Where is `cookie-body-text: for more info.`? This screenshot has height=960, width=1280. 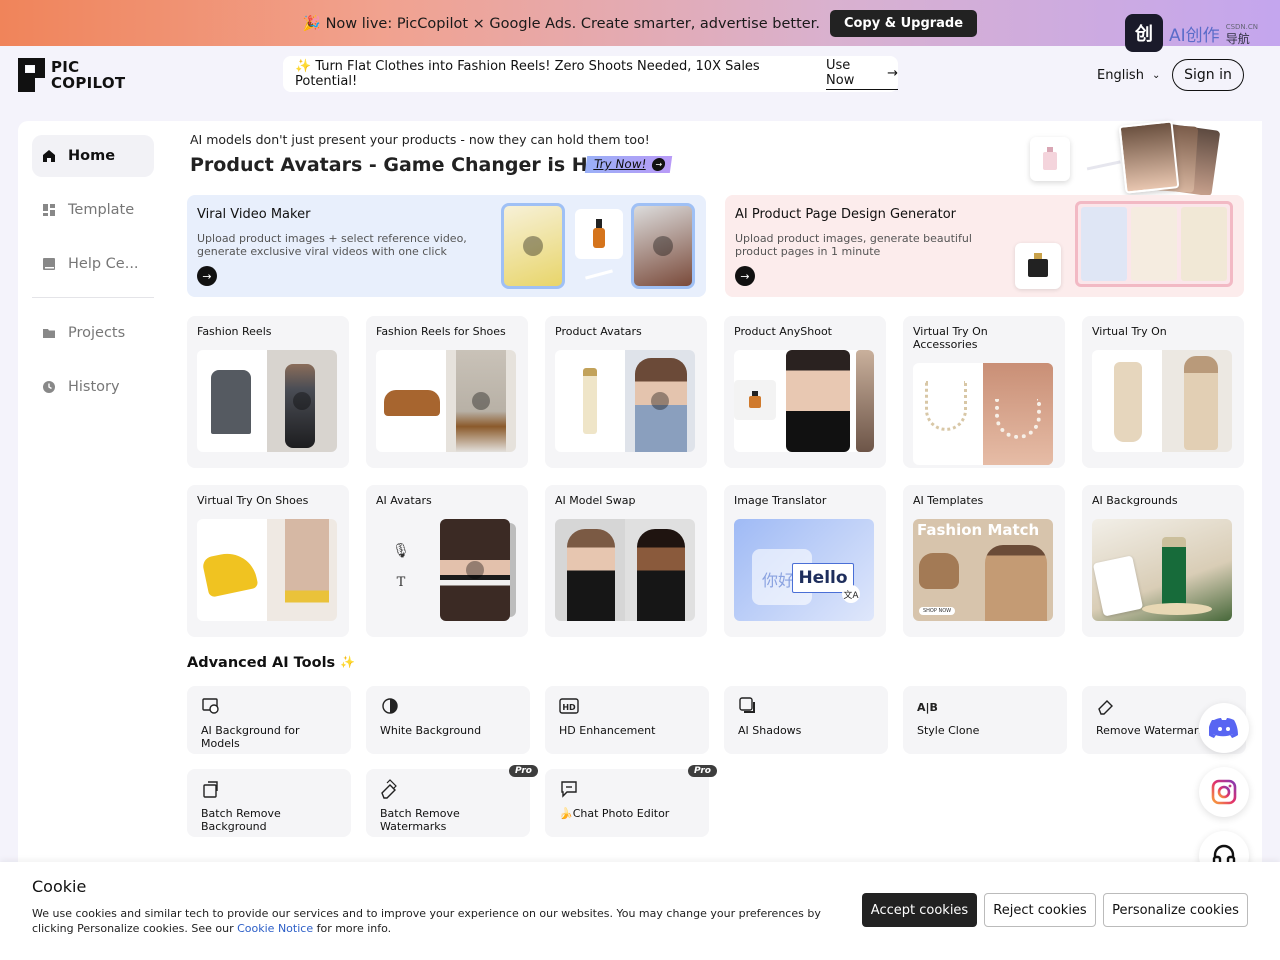 cookie-body-text: for more info. is located at coordinates (352, 928).